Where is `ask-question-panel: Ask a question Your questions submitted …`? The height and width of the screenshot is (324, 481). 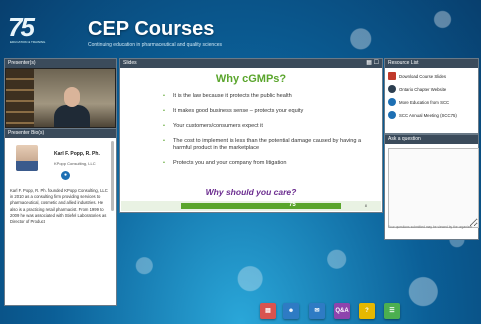
ask-question-panel: Ask a question Your questions submitted … is located at coordinates (431, 187).